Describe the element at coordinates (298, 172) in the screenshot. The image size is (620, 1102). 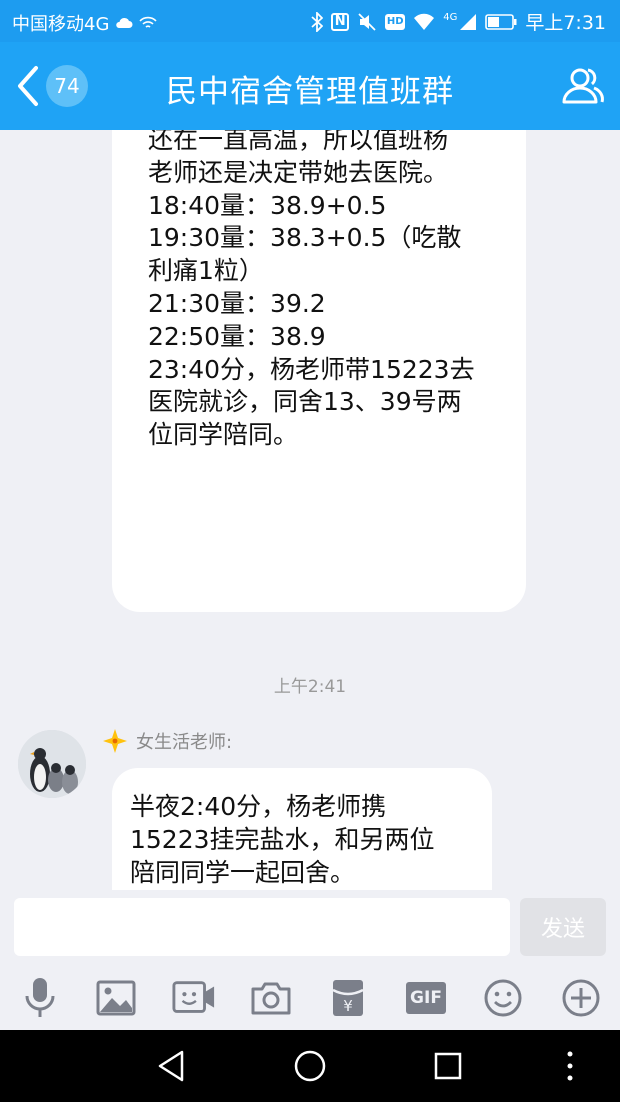
I see `message-line: 老师还是决定带她去医院。` at that location.